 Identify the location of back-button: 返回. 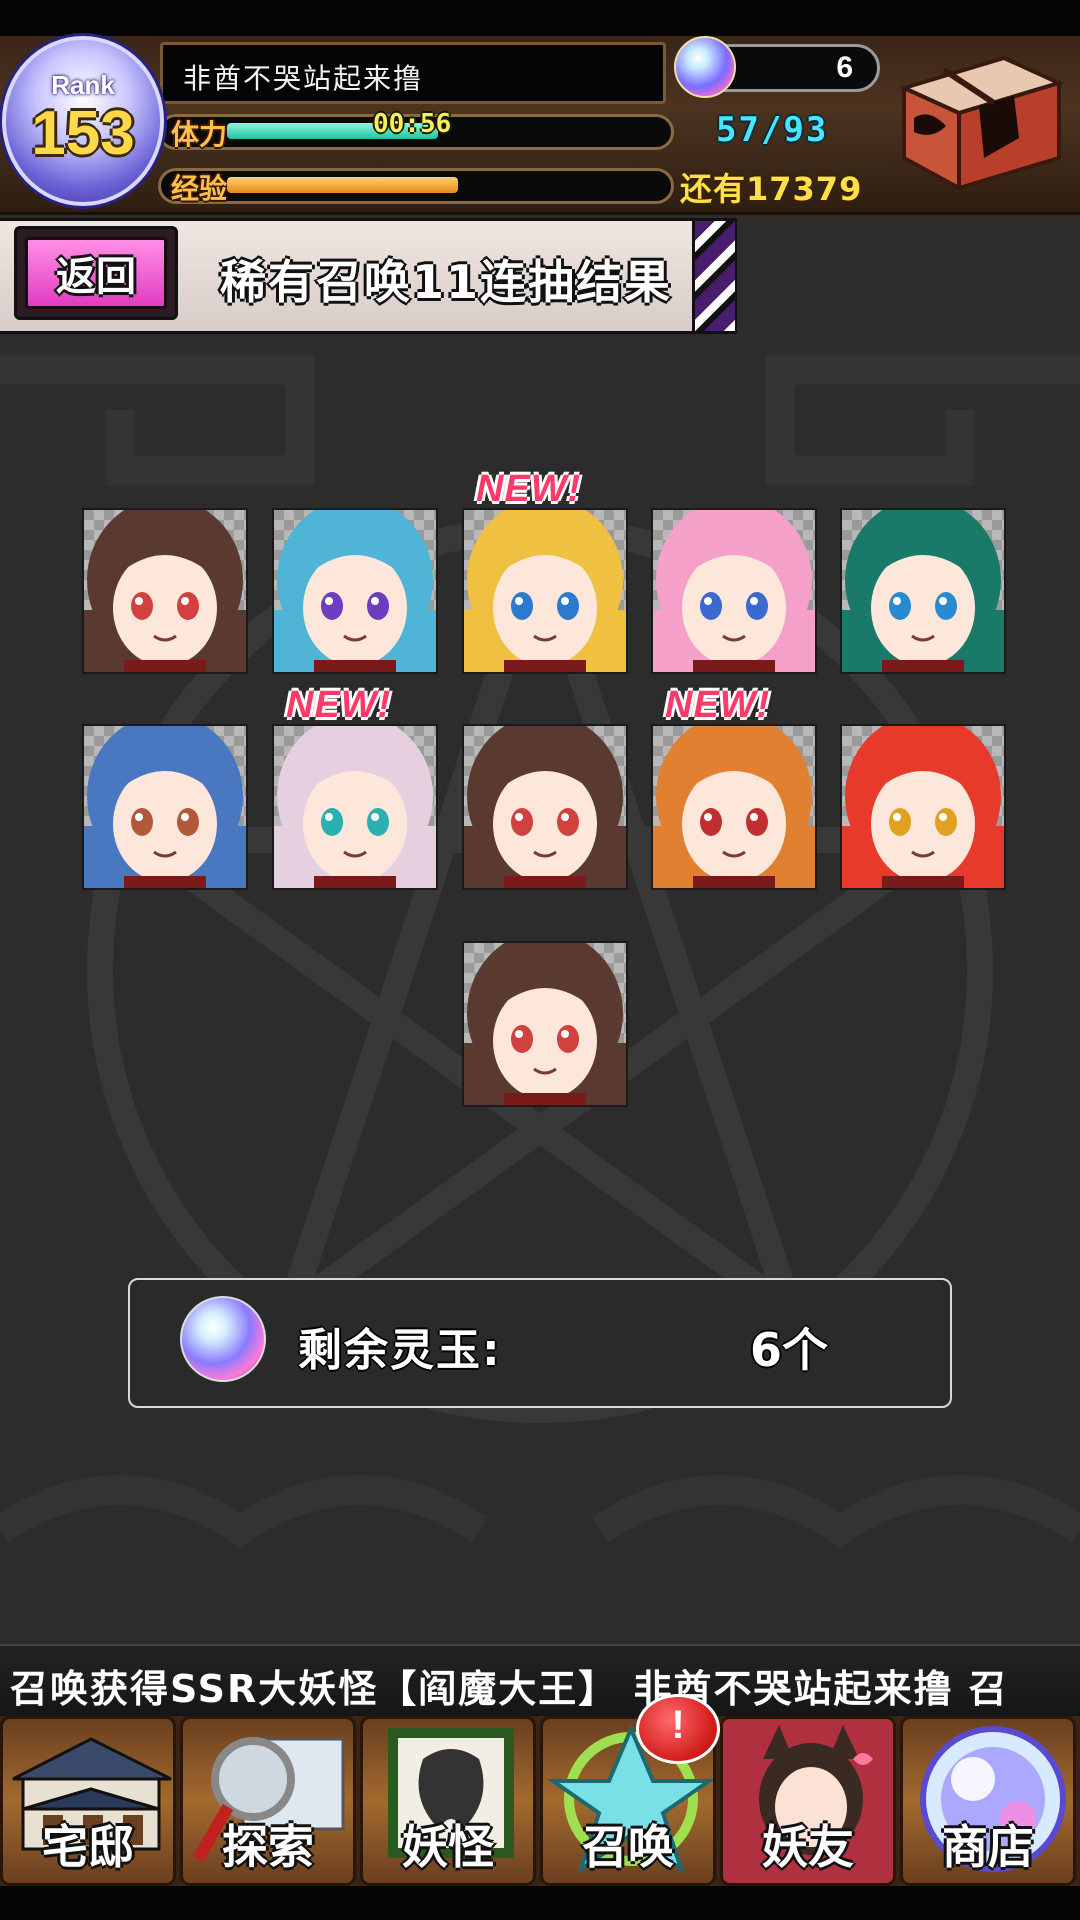
(96, 273).